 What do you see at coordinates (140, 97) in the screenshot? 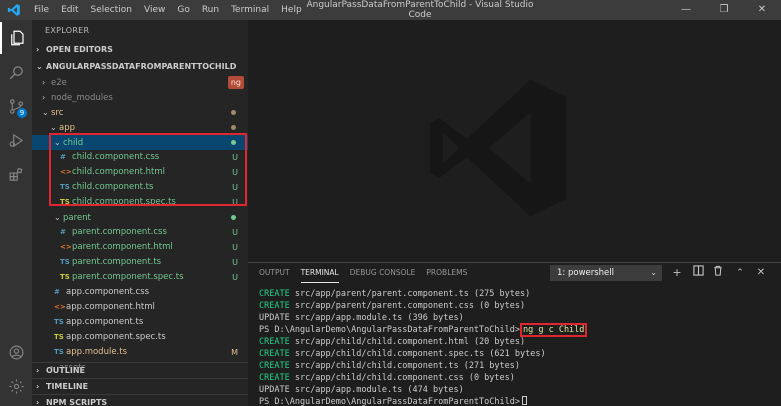
I see `tree-folder-node-modules: › node_modules` at bounding box center [140, 97].